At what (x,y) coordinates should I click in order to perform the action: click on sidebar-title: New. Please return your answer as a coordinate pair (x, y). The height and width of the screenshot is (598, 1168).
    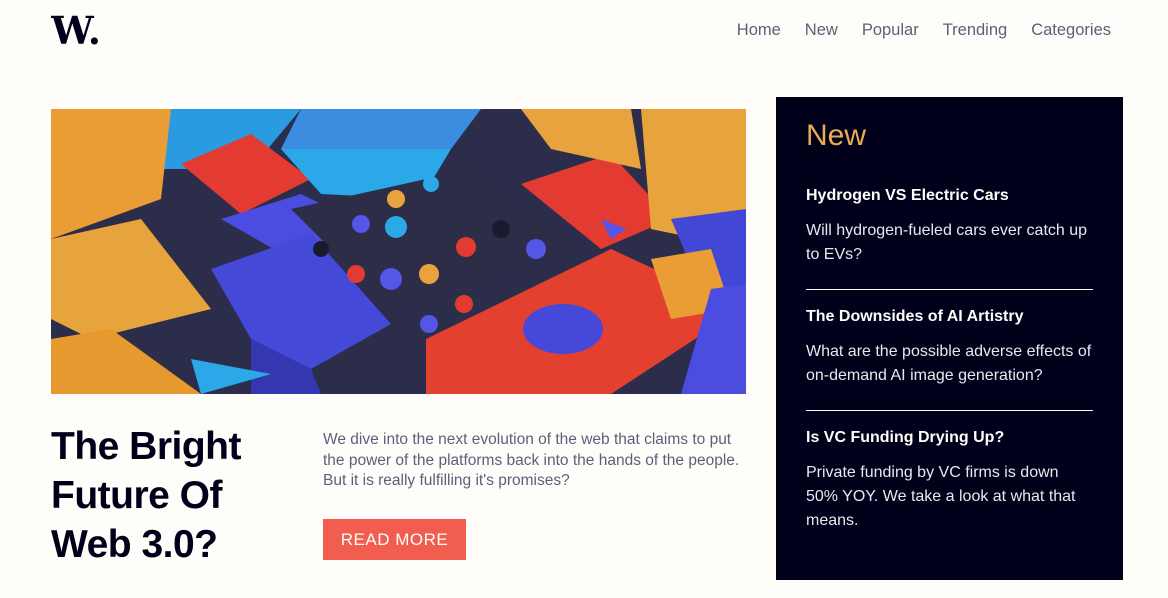
    Looking at the image, I should click on (836, 135).